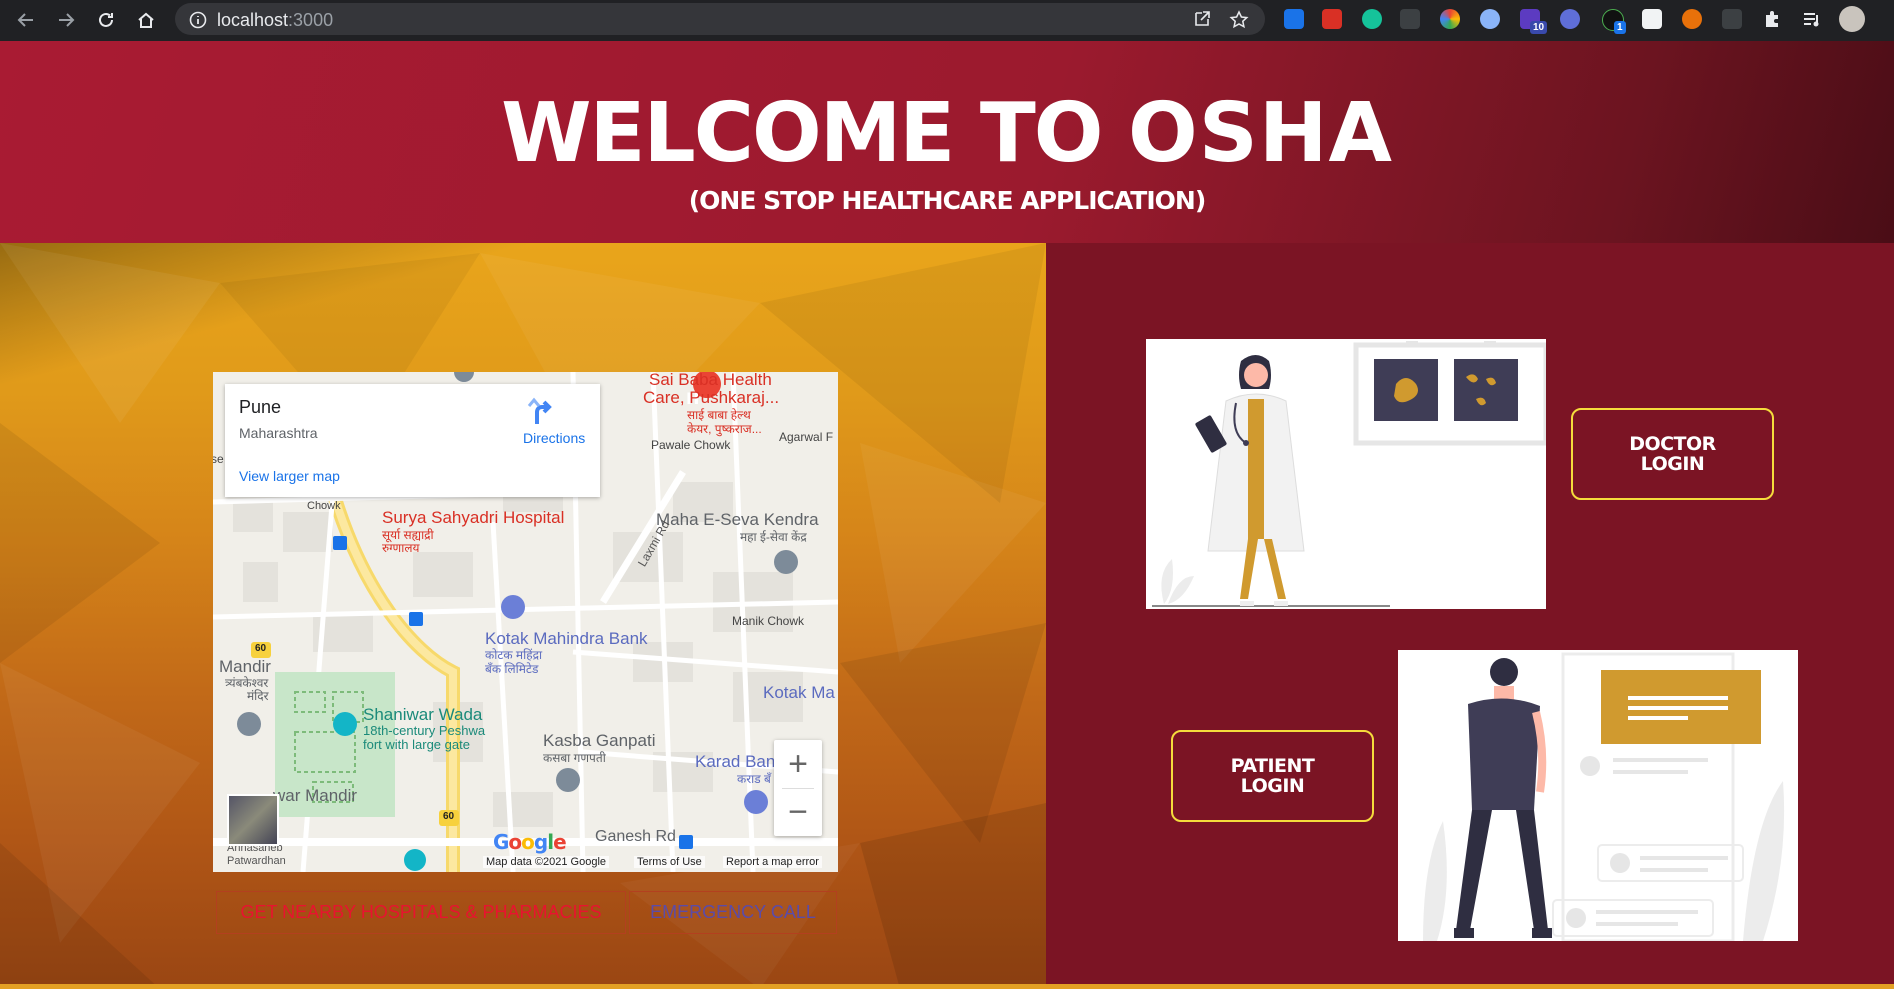 The width and height of the screenshot is (1894, 989). I want to click on view-larger-map-link: View larger map, so click(289, 476).